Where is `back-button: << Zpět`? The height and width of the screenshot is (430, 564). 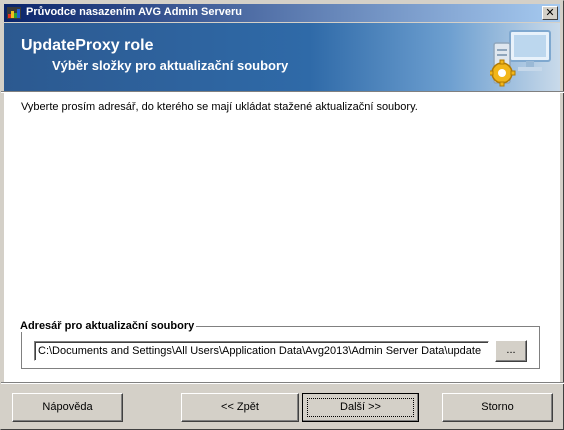 back-button: << Zpět is located at coordinates (240, 407).